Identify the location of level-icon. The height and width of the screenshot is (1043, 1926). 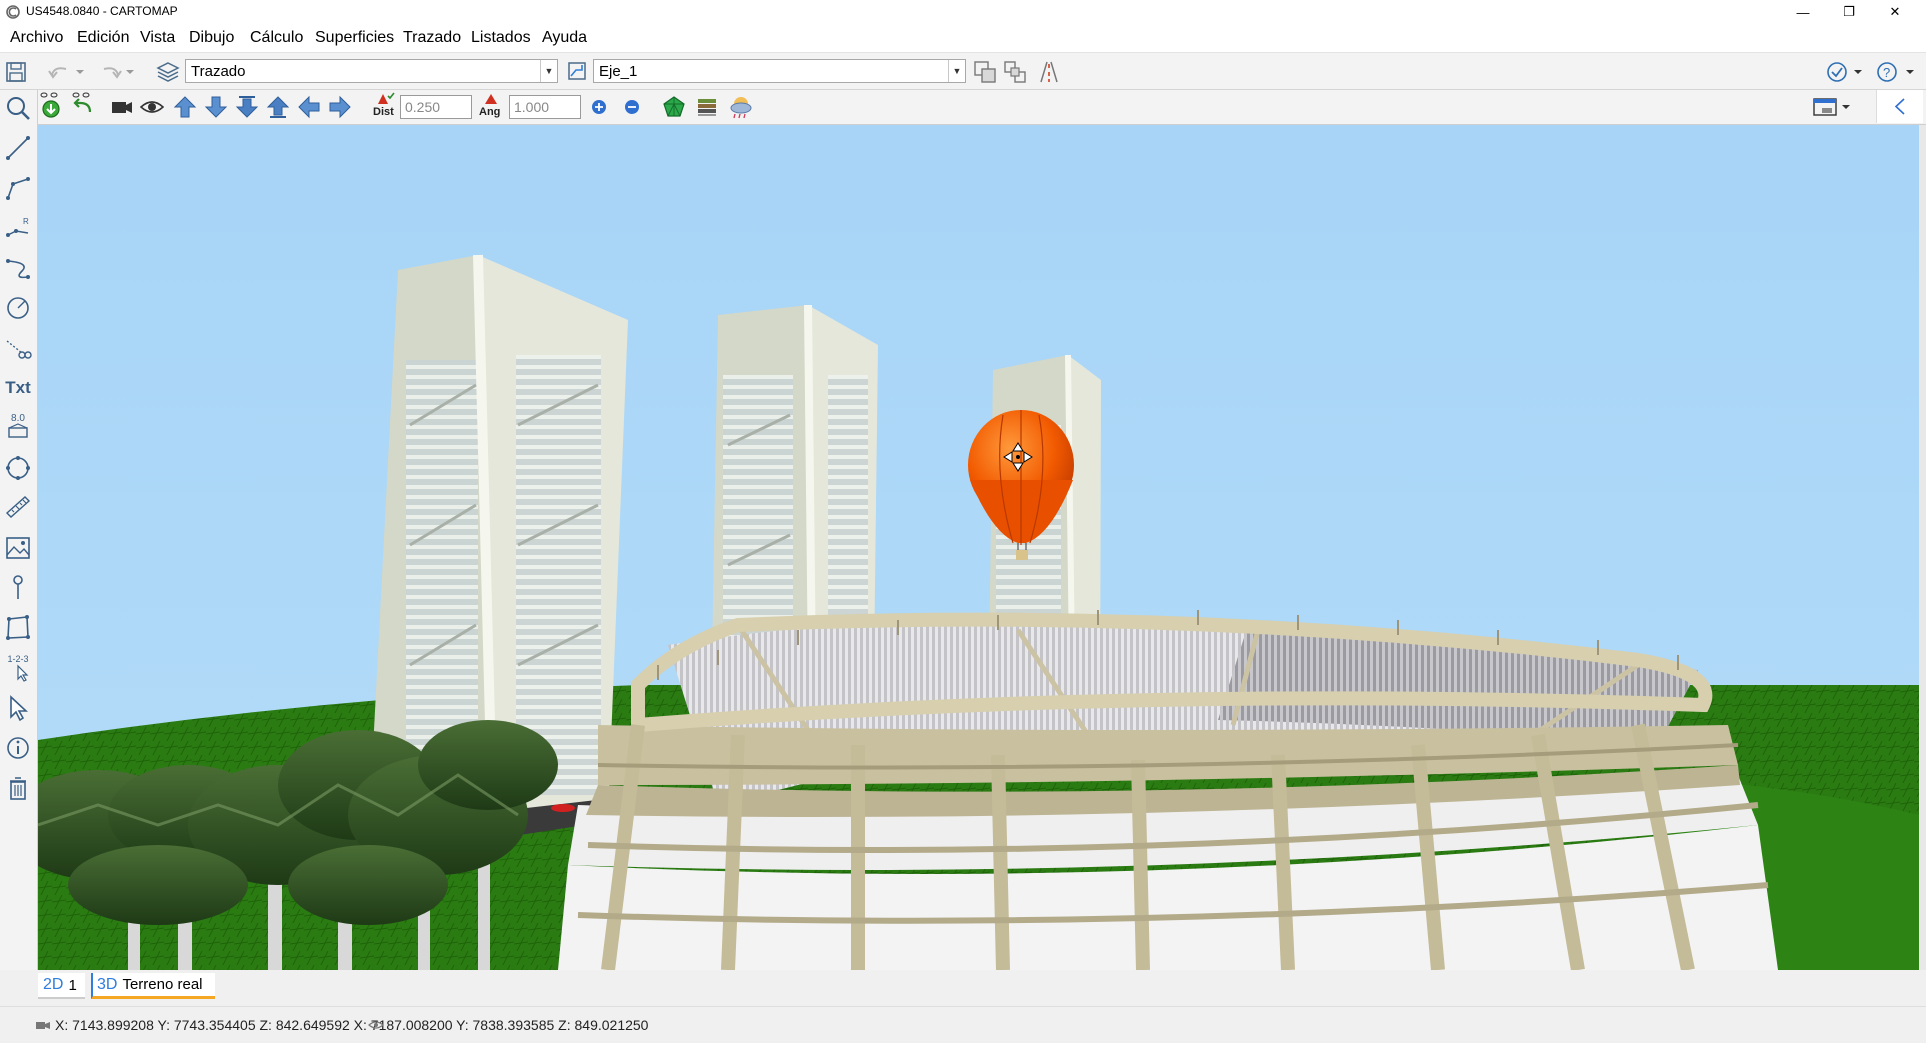
(18, 430).